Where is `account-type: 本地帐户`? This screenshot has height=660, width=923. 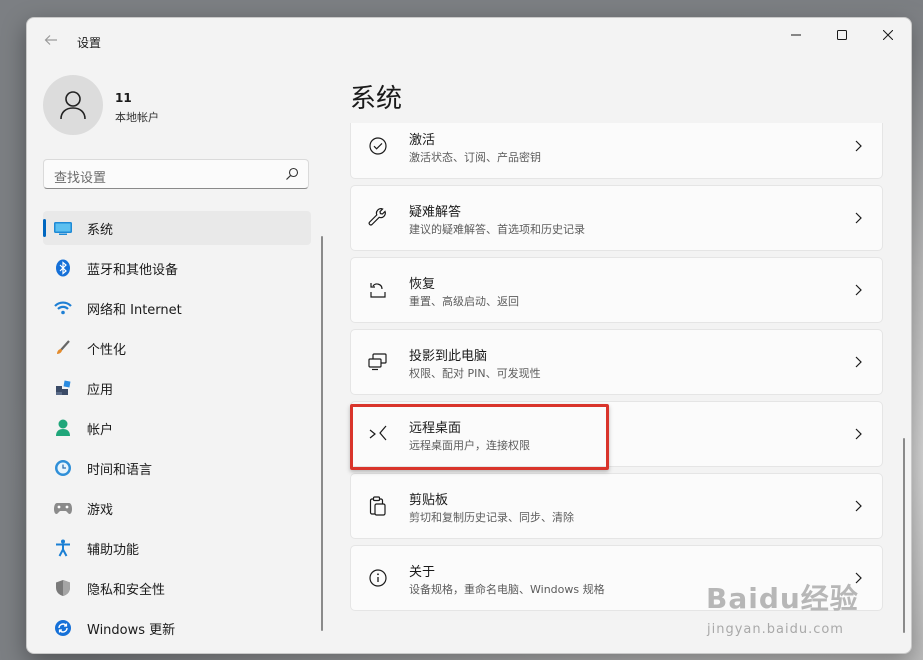
account-type: 本地帐户 is located at coordinates (137, 117).